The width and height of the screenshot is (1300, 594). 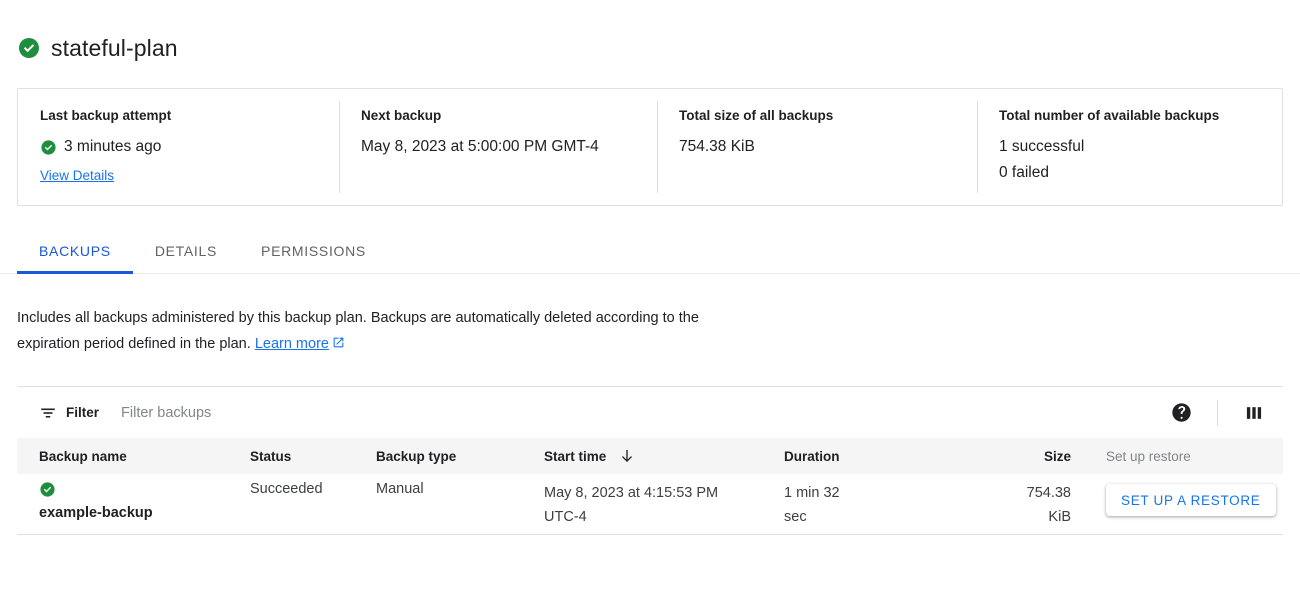 I want to click on filter-input: Filter backups, so click(x=166, y=413).